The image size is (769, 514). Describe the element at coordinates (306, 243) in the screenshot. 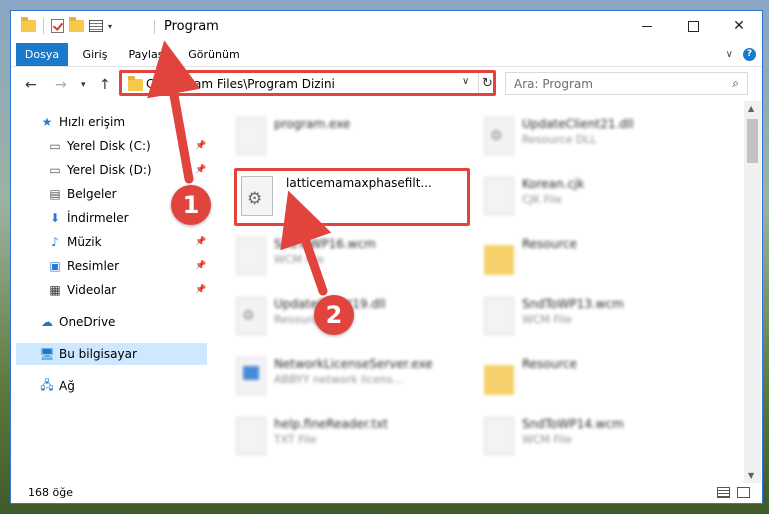

I see `arrow-to-target-file` at that location.